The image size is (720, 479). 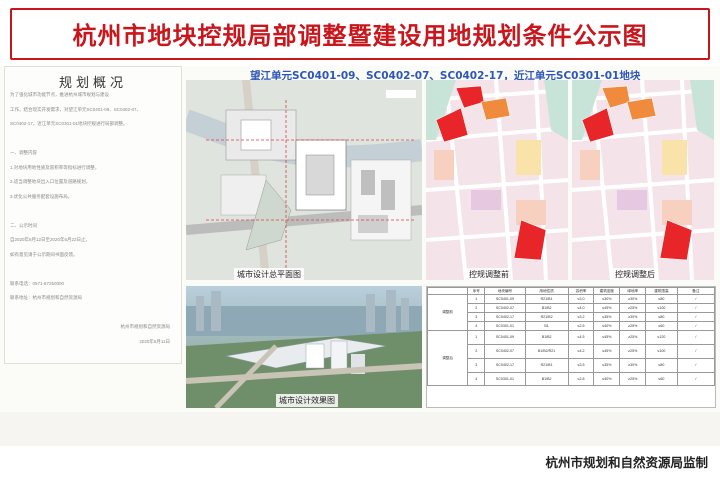 I want to click on table-row: 2 SC0402-07 B1/B2 ≤4.0 ≤45% ≥25% ≤100/, so click(x=571, y=308).